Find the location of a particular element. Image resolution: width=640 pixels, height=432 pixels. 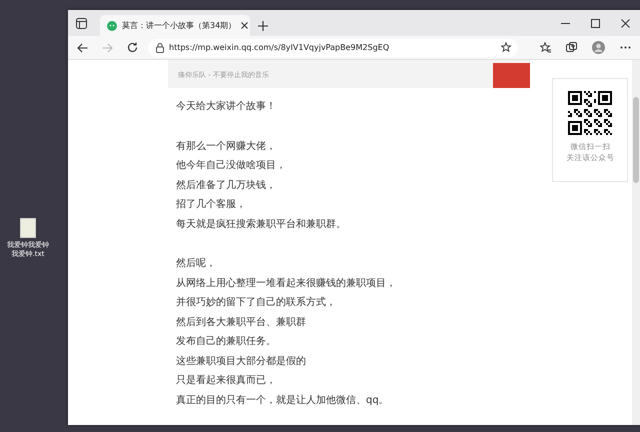

browser-tab: 莫言：讲一个小故事（第34期） is located at coordinates (175, 25).